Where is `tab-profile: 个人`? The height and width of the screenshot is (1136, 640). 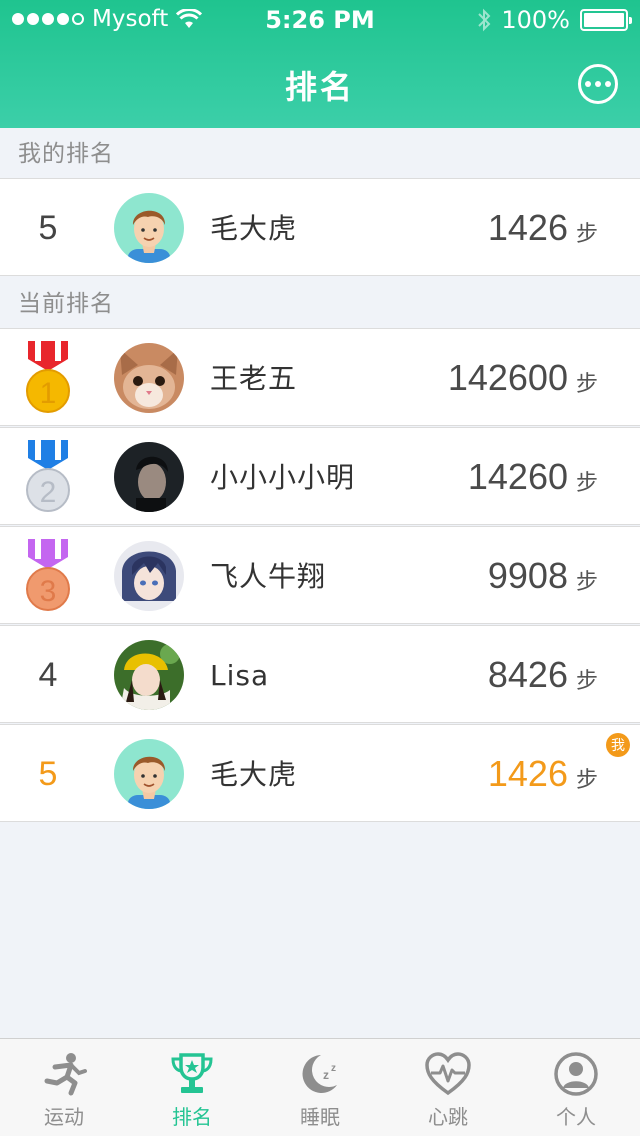
tab-profile: 个人 is located at coordinates (576, 1087).